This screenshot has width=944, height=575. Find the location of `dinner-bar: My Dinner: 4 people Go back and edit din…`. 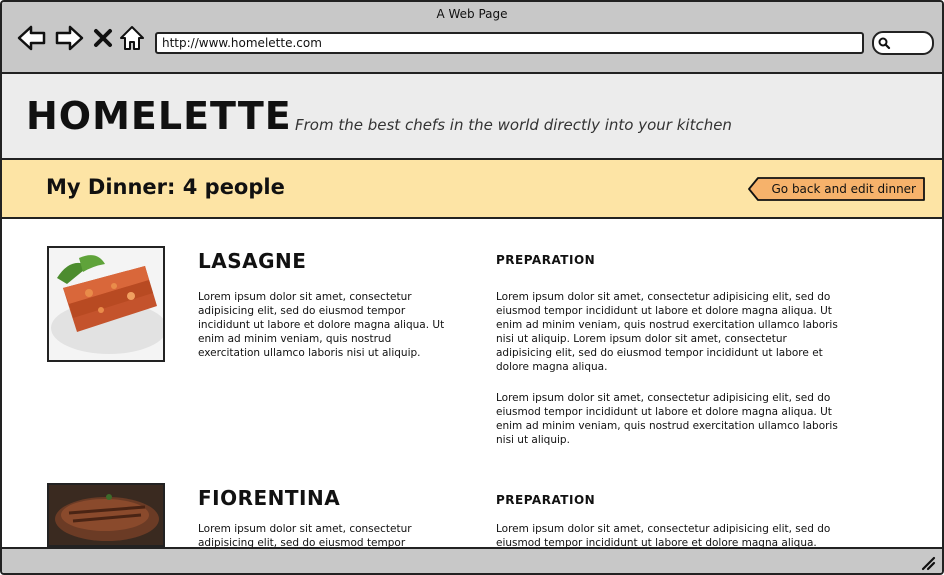

dinner-bar: My Dinner: 4 people Go back and edit din… is located at coordinates (472, 189).